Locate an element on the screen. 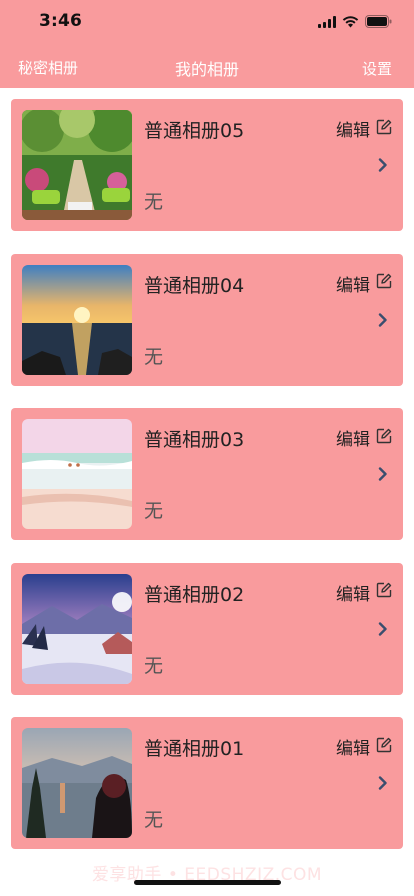 Image resolution: width=414 pixels, height=896 pixels. header: 3:46 秘密相册 我的相册 设置 is located at coordinates (207, 44).